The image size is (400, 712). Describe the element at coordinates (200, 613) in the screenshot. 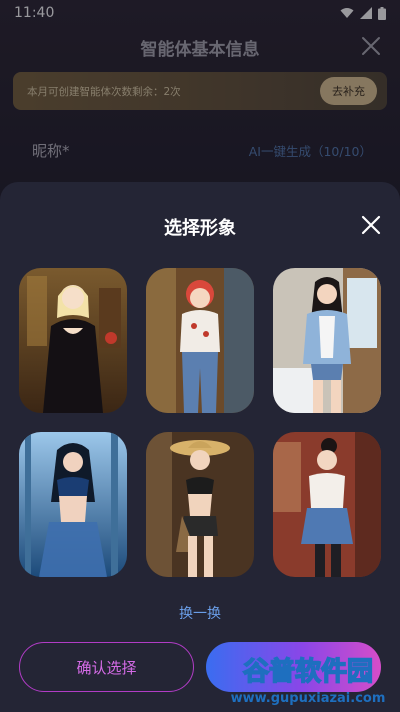

I see `shuffle-link: 换一换` at that location.